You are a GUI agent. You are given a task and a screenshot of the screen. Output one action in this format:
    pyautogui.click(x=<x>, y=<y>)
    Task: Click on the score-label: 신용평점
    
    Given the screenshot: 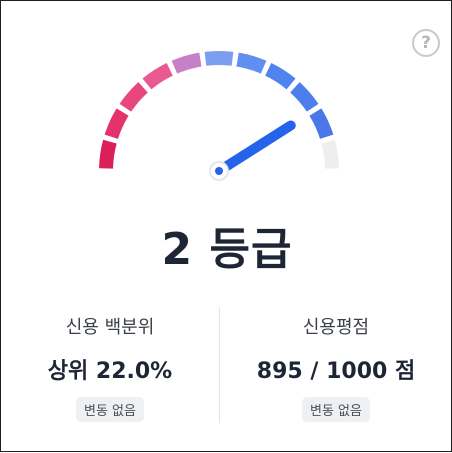 What is the action you would take?
    pyautogui.click(x=336, y=327)
    